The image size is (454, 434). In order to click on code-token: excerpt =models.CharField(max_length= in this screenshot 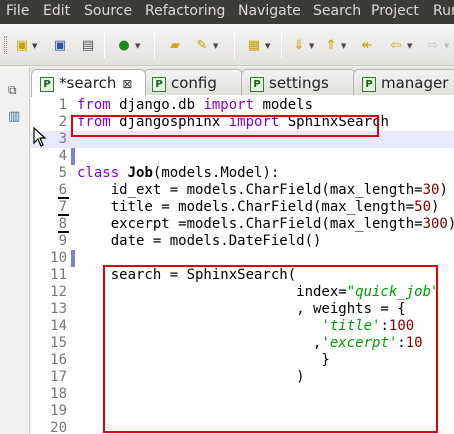, I will do `click(250, 224)`.